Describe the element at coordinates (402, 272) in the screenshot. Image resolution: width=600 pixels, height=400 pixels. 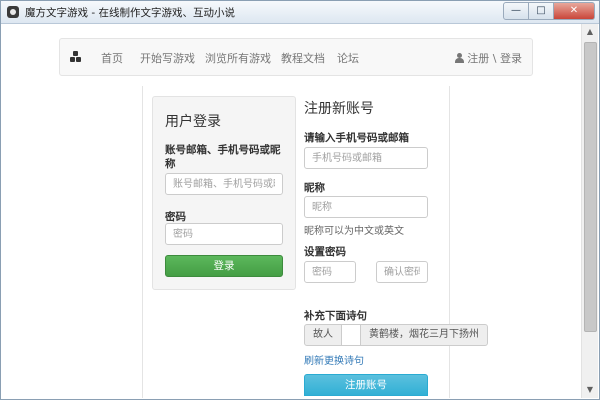
I see `register-confirm-password-input` at that location.